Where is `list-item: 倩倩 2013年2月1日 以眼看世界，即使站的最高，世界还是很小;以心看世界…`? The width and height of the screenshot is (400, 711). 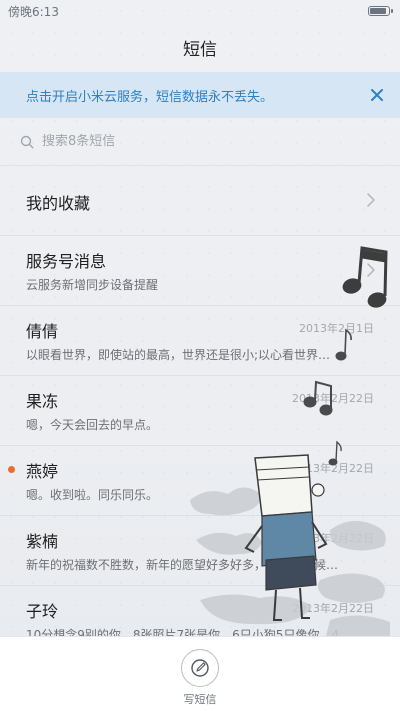 list-item: 倩倩 2013年2月1日 以眼看世界，即使站的最高，世界还是很小;以心看世界… is located at coordinates (200, 341).